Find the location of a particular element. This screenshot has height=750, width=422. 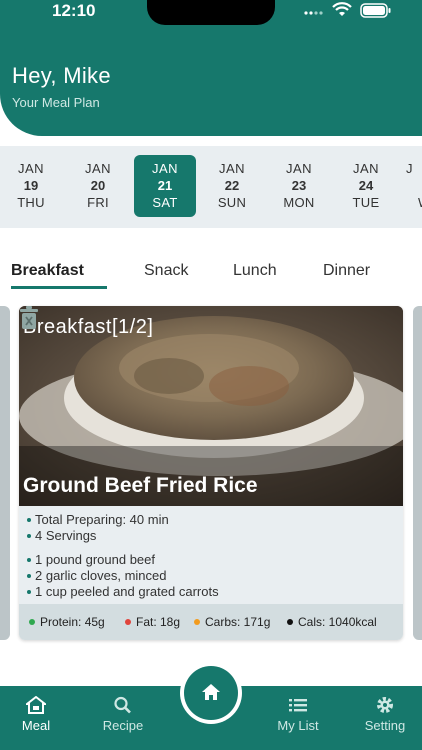

ingredient-item: 1 cup peeled and grated carrots is located at coordinates (215, 592).